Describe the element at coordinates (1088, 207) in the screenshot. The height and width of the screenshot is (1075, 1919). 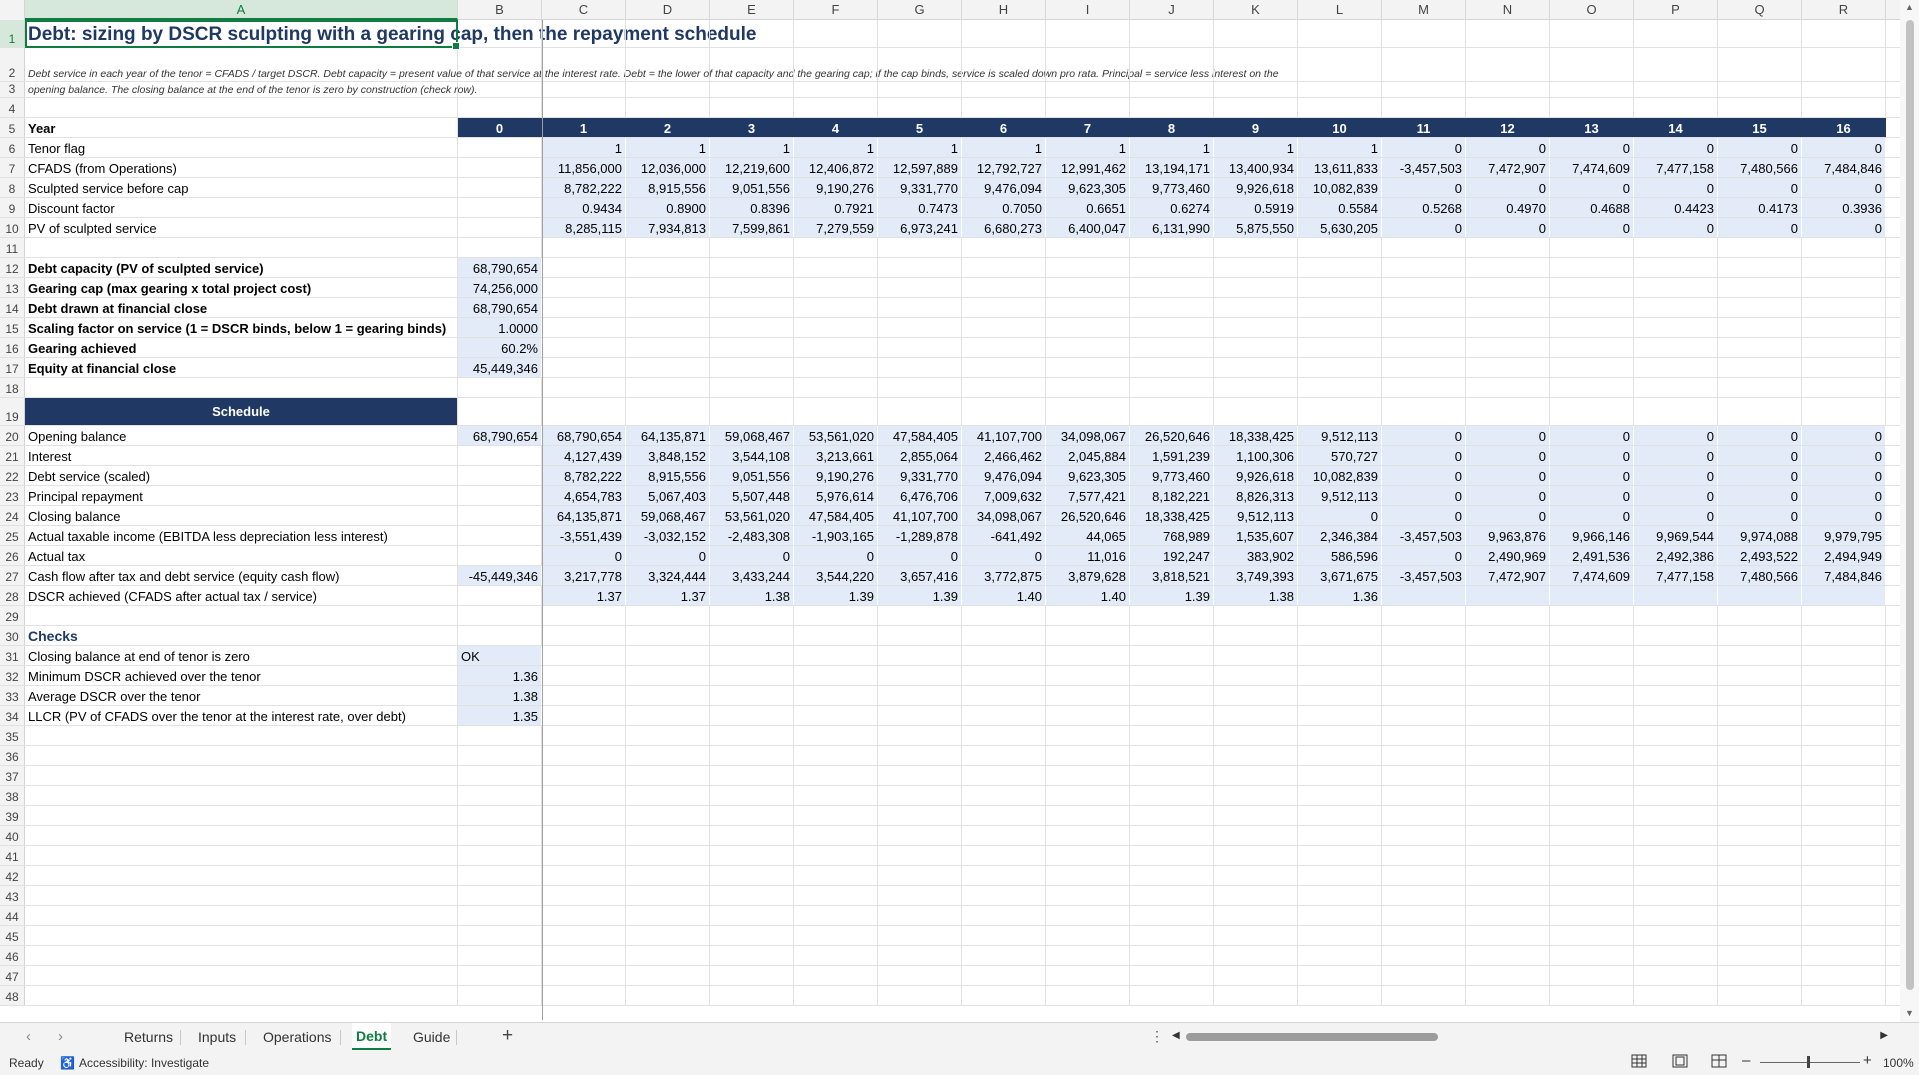
I see `cell: 0.6651` at that location.